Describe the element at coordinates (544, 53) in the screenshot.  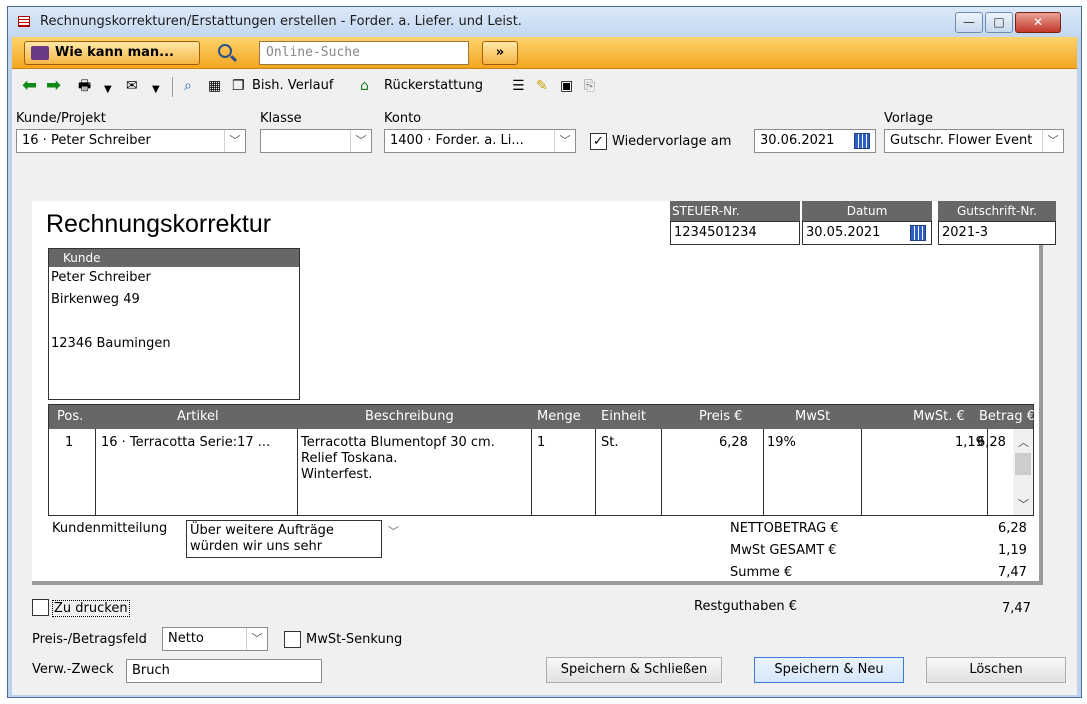
I see `help-bar: Wie kann man... Online-Suche »` at that location.